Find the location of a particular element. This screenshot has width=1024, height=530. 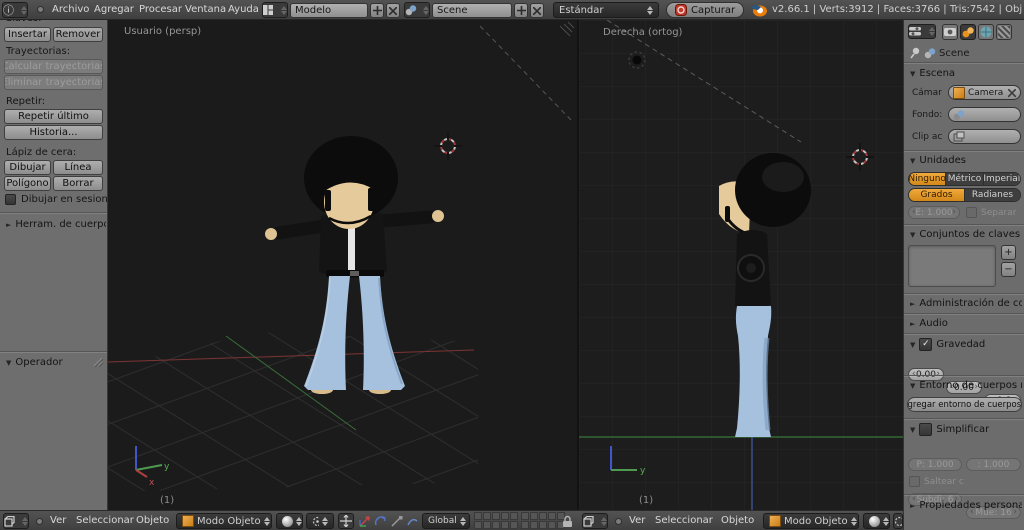

units-panel-header: Unidades is located at coordinates (938, 160).